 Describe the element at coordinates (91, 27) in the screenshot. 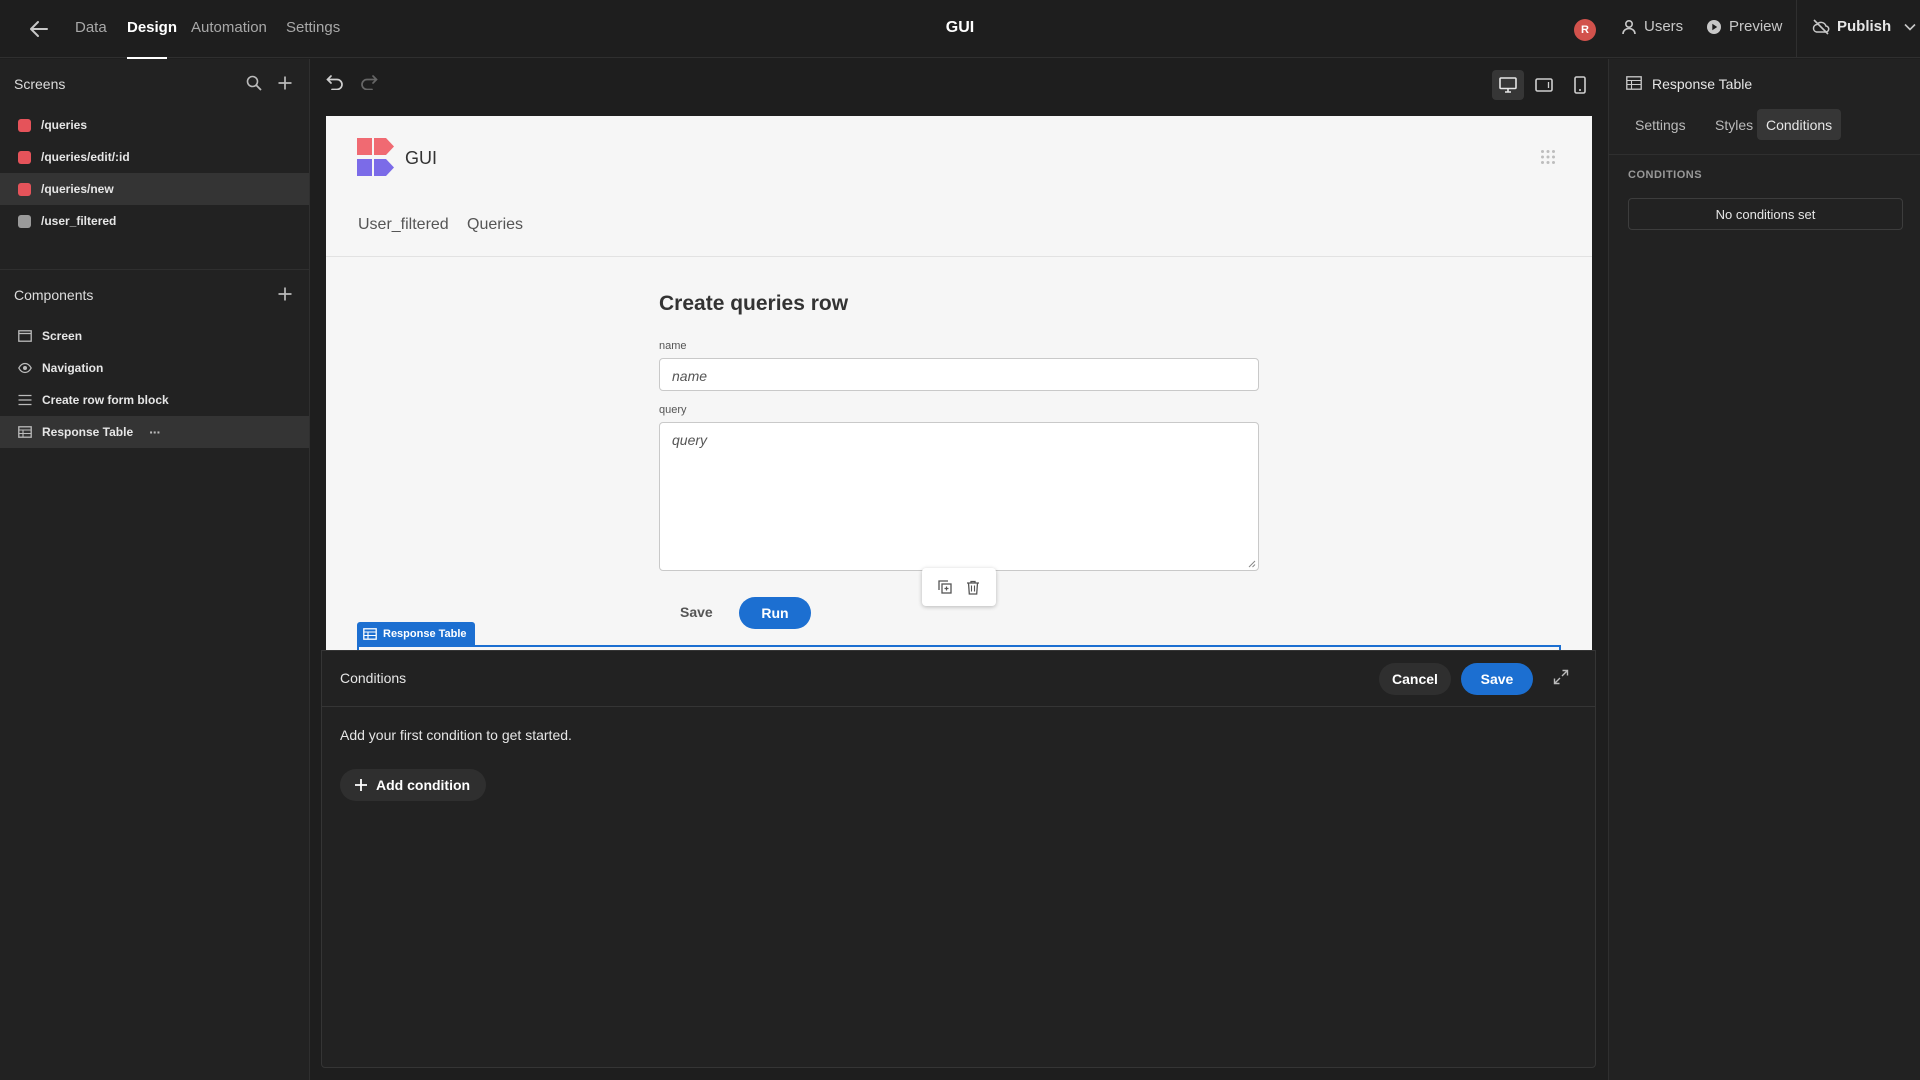

I see `tab-data: Data` at that location.